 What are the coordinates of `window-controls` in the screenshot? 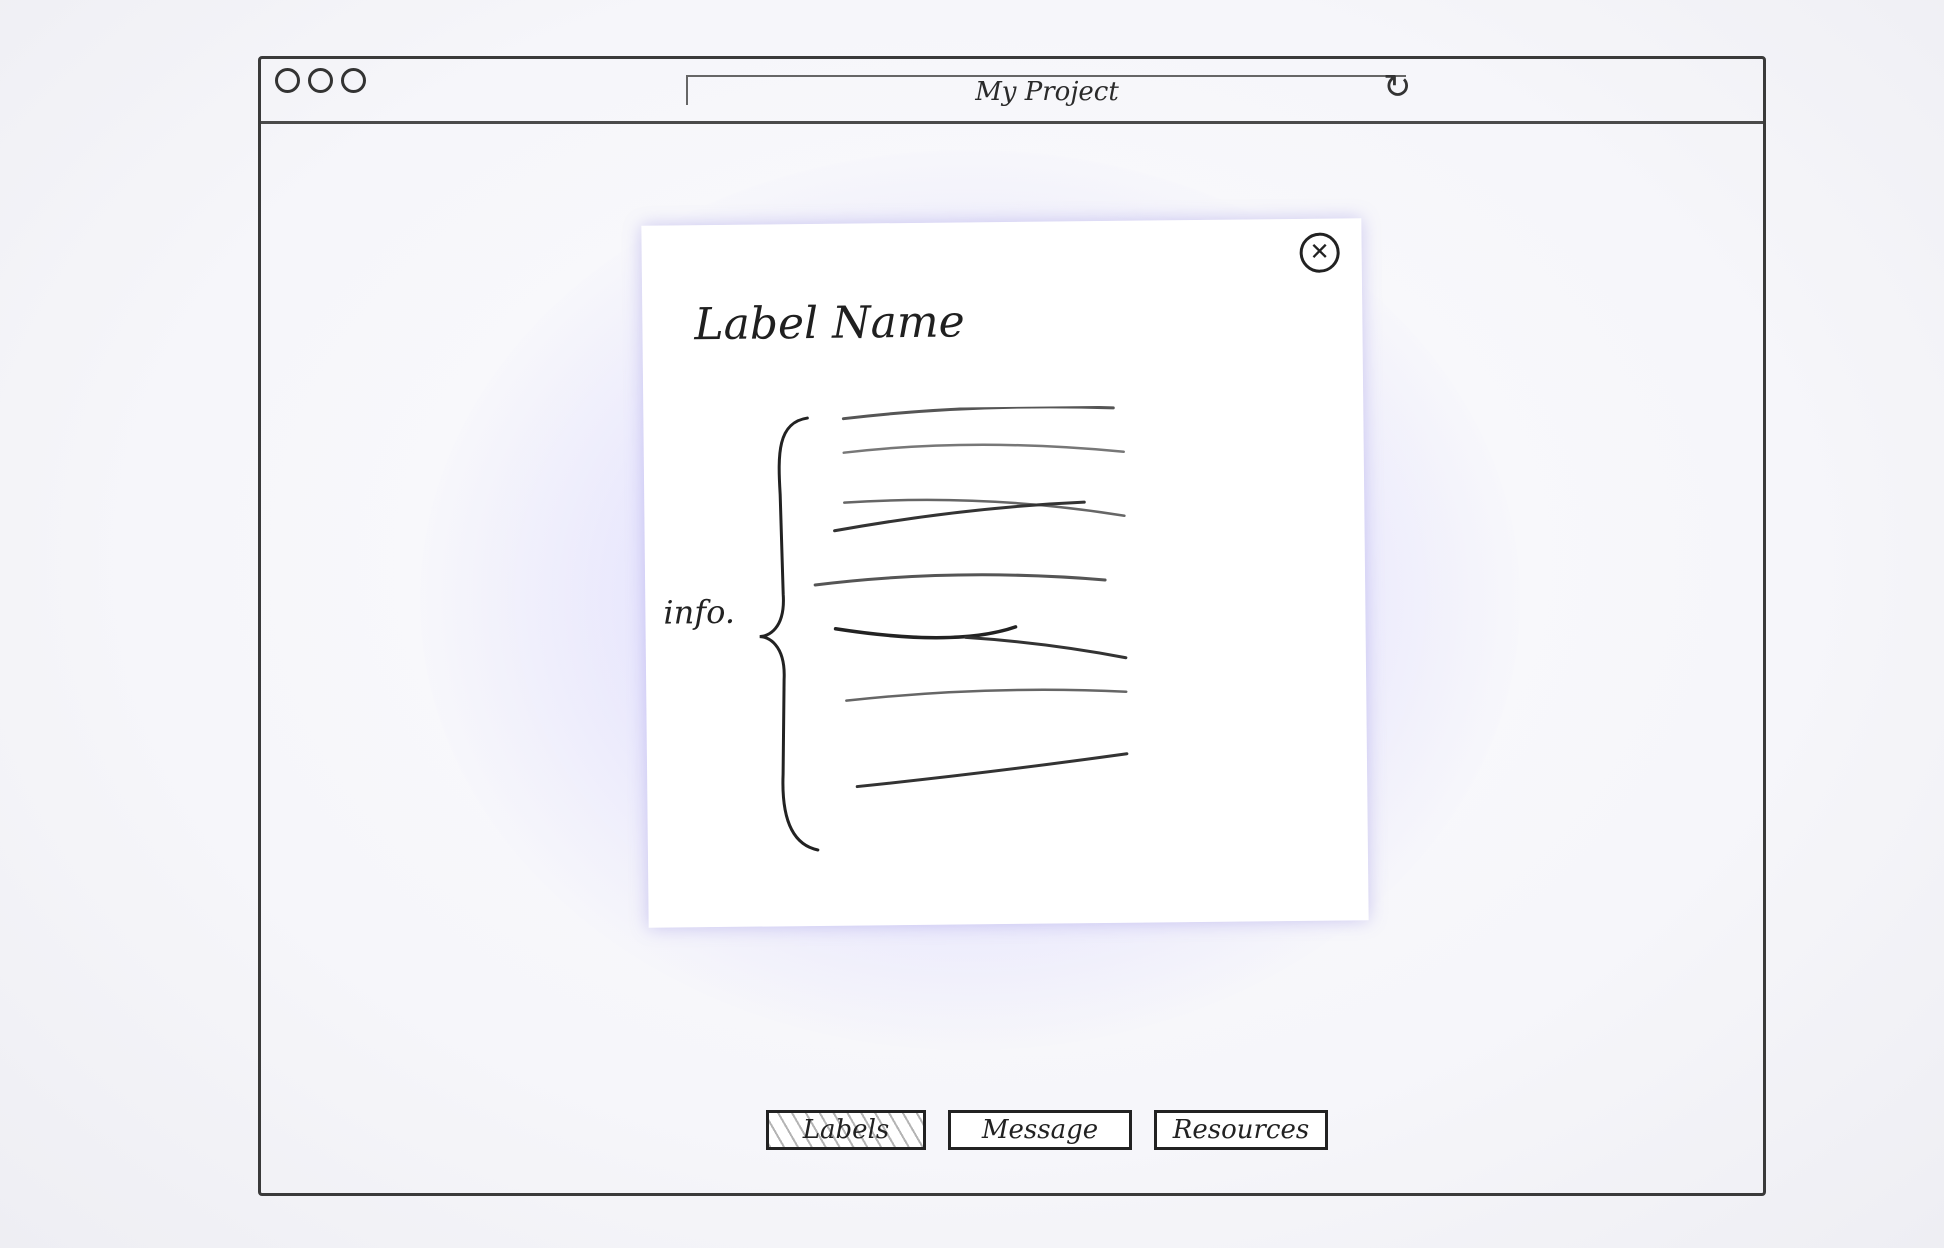 It's located at (320, 80).